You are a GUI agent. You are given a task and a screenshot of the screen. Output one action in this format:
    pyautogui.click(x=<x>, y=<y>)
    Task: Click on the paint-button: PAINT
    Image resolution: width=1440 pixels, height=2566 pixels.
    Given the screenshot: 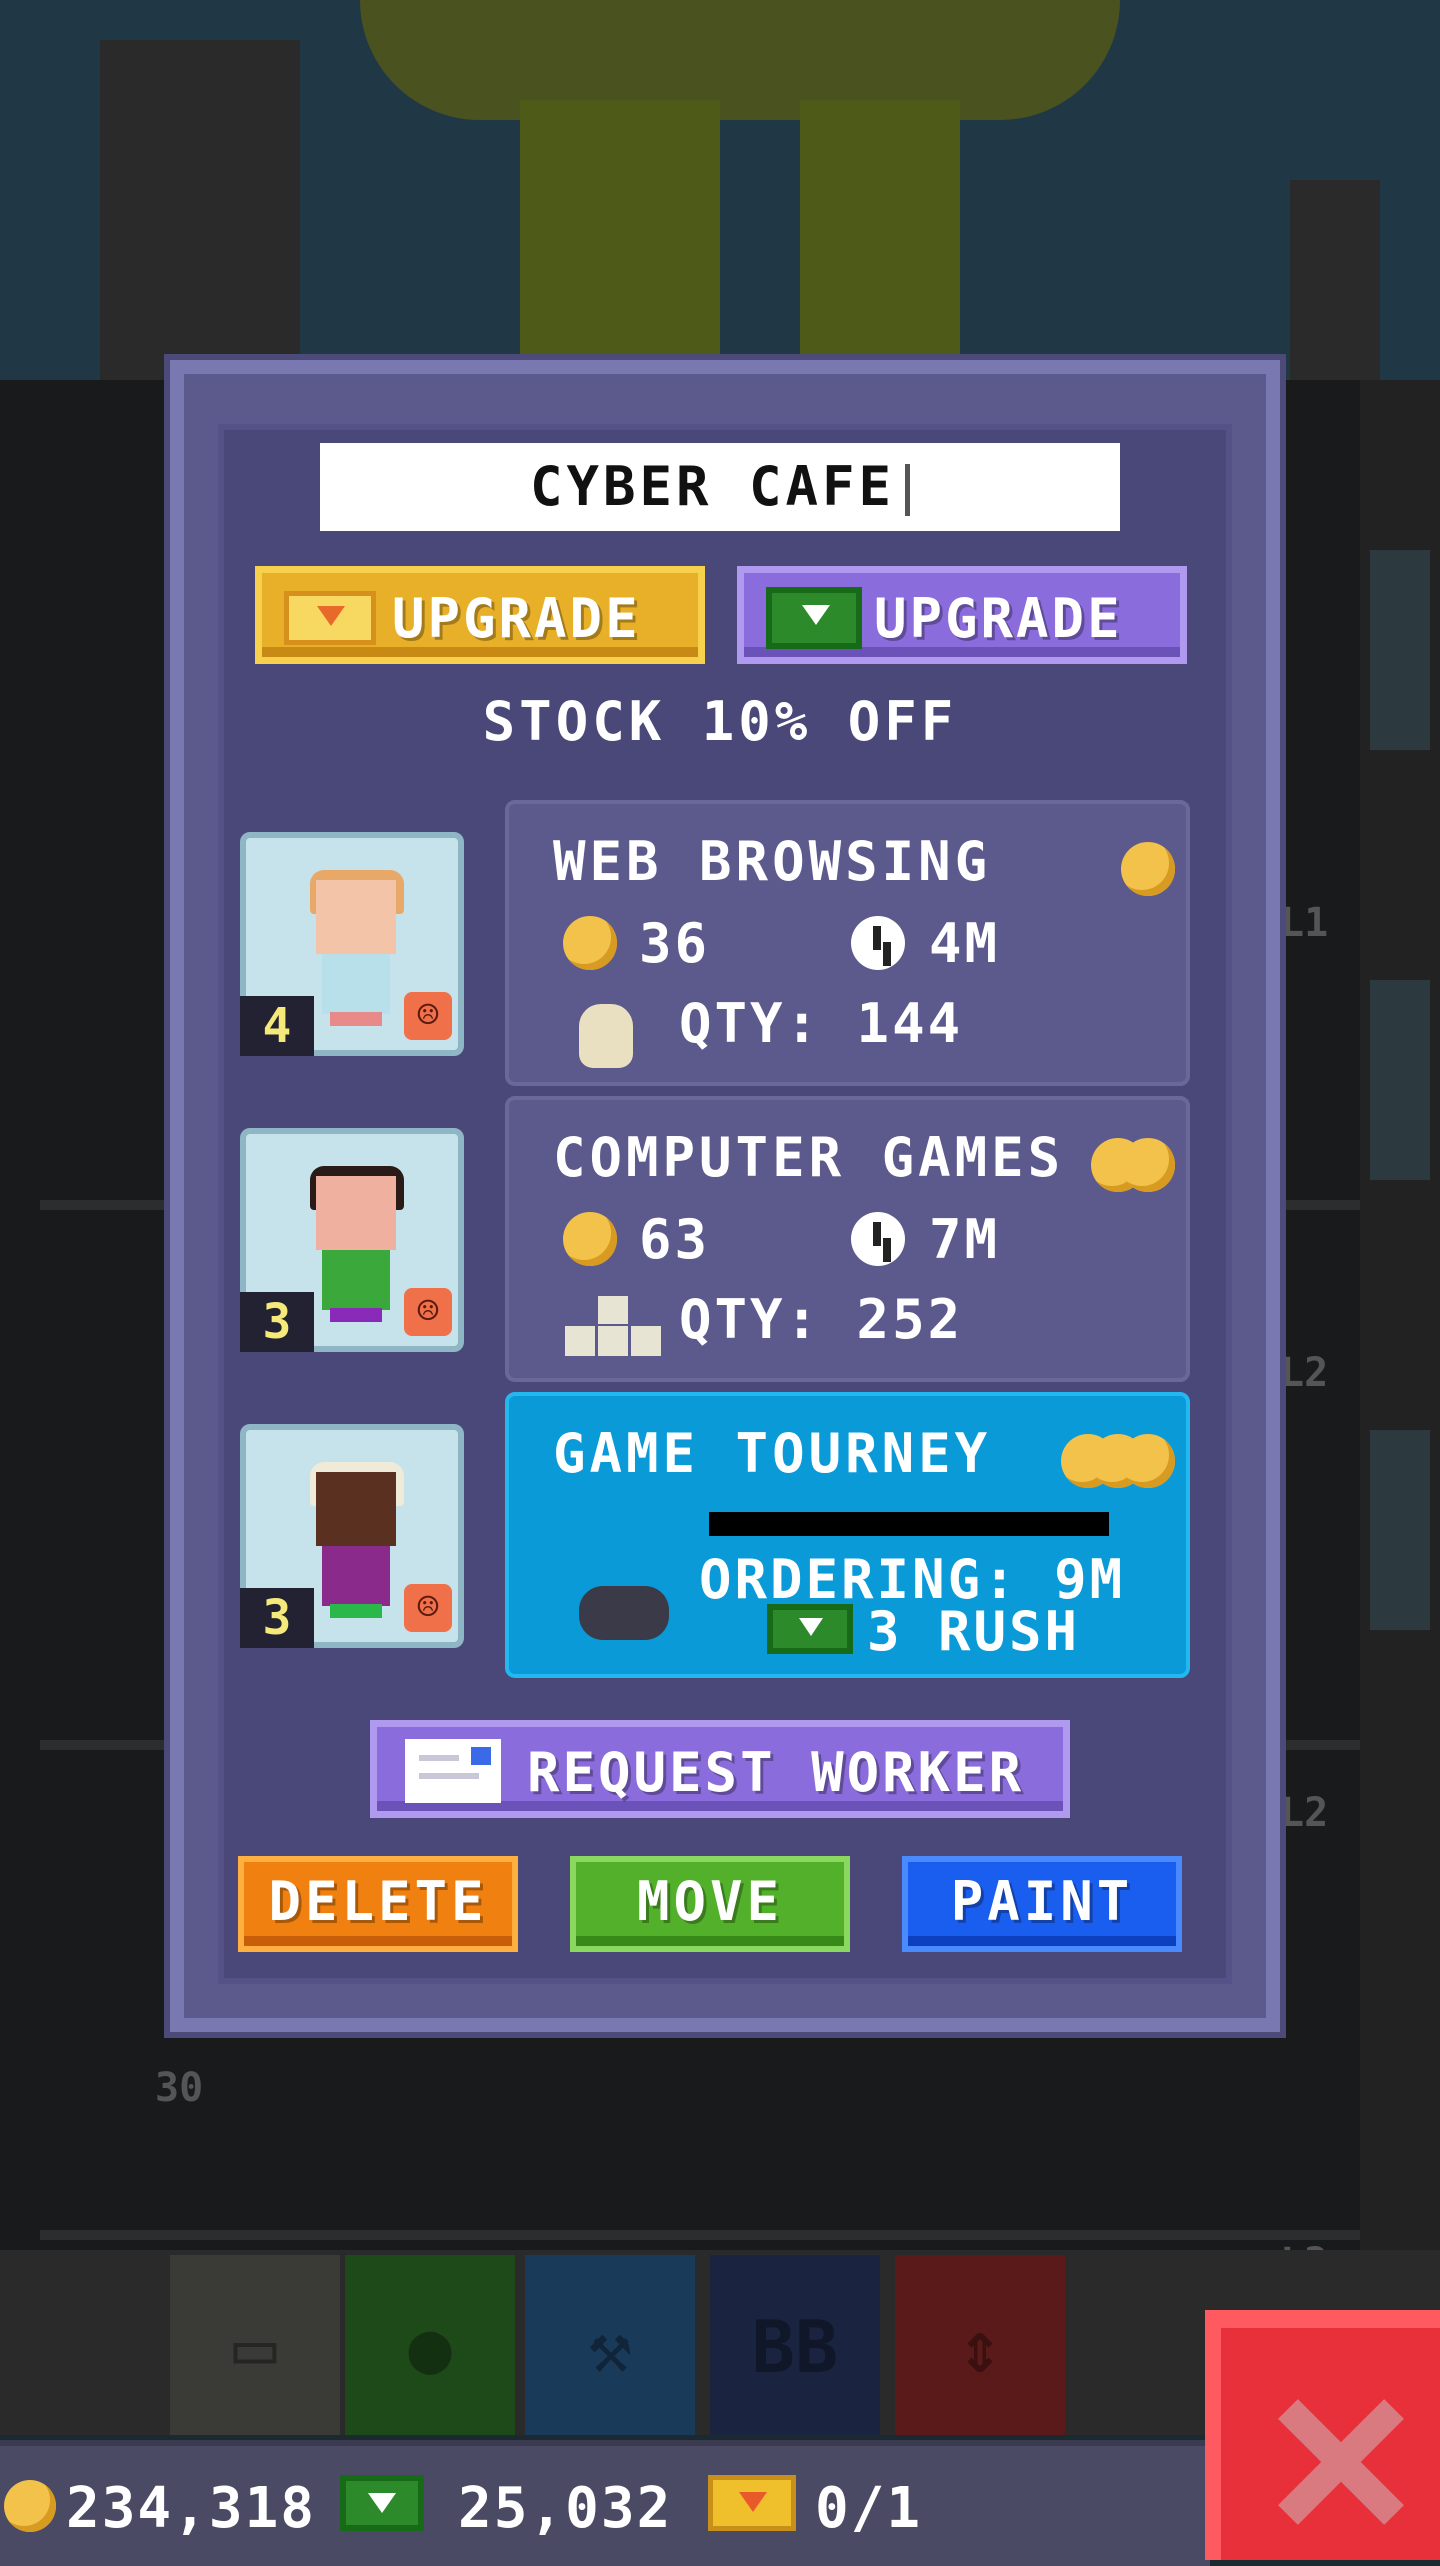 What is the action you would take?
    pyautogui.click(x=1042, y=1904)
    